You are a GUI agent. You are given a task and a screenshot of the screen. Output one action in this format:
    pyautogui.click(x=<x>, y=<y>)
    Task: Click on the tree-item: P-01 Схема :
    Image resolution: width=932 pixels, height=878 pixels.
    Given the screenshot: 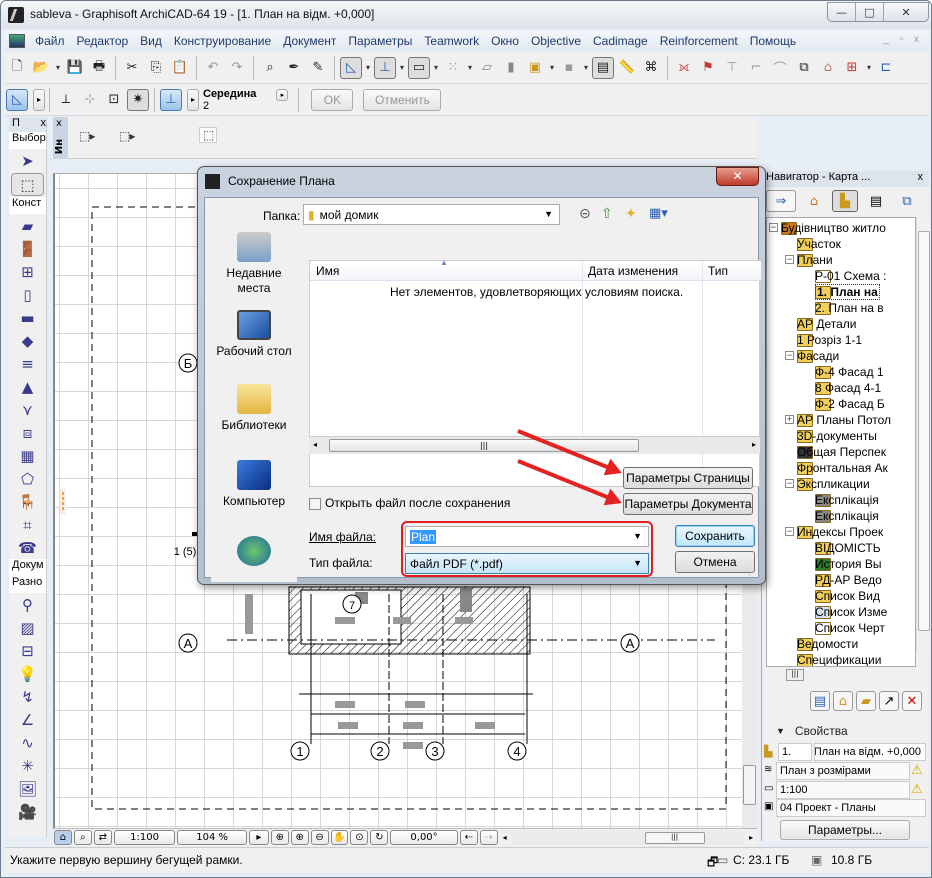 What is the action you would take?
    pyautogui.click(x=850, y=276)
    